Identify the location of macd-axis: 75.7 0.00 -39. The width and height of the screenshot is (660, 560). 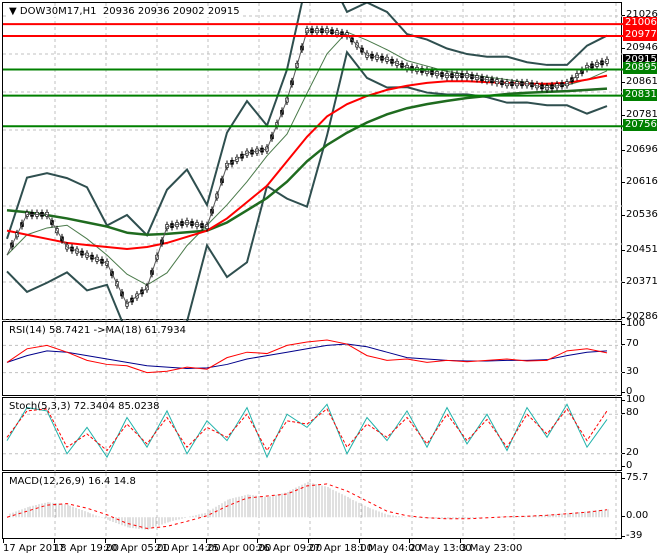
(640, 506).